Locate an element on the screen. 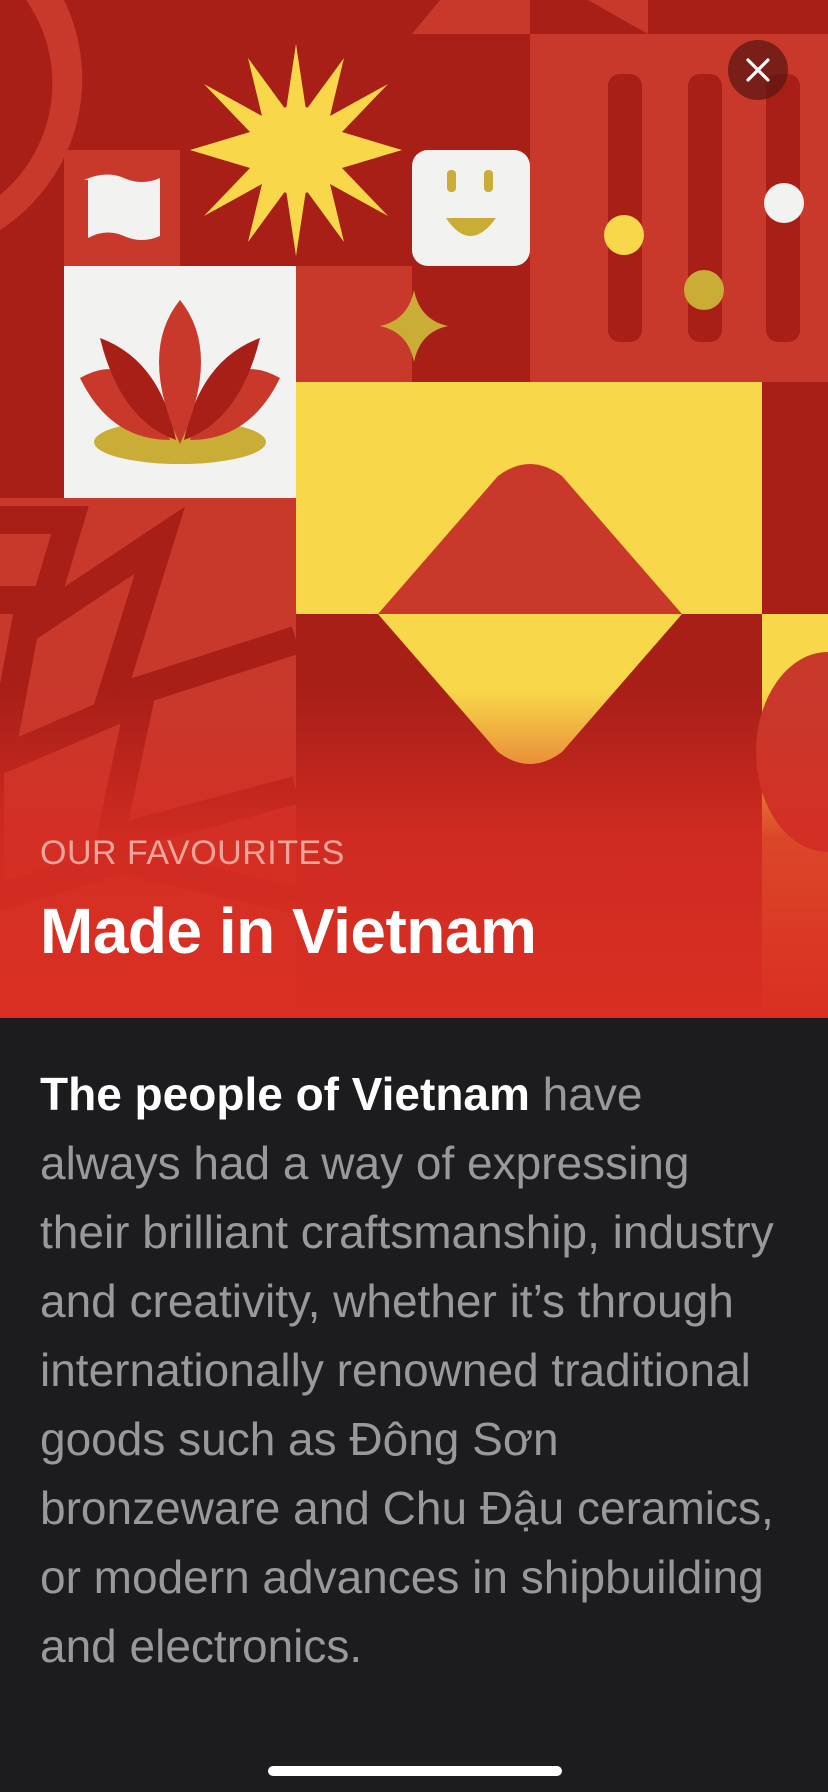 The width and height of the screenshot is (828, 1792). story-body-lead: The people of Vietnam is located at coordinates (285, 1094).